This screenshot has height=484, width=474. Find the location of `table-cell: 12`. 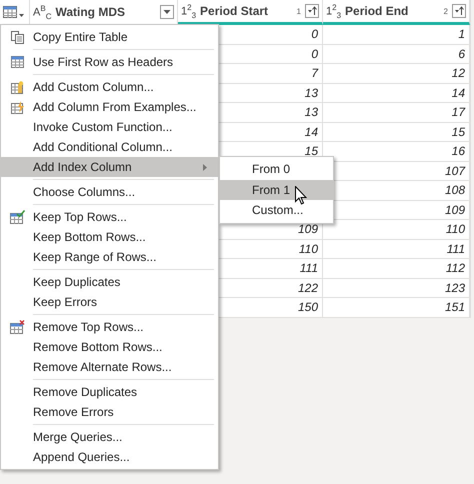

table-cell: 12 is located at coordinates (458, 73).